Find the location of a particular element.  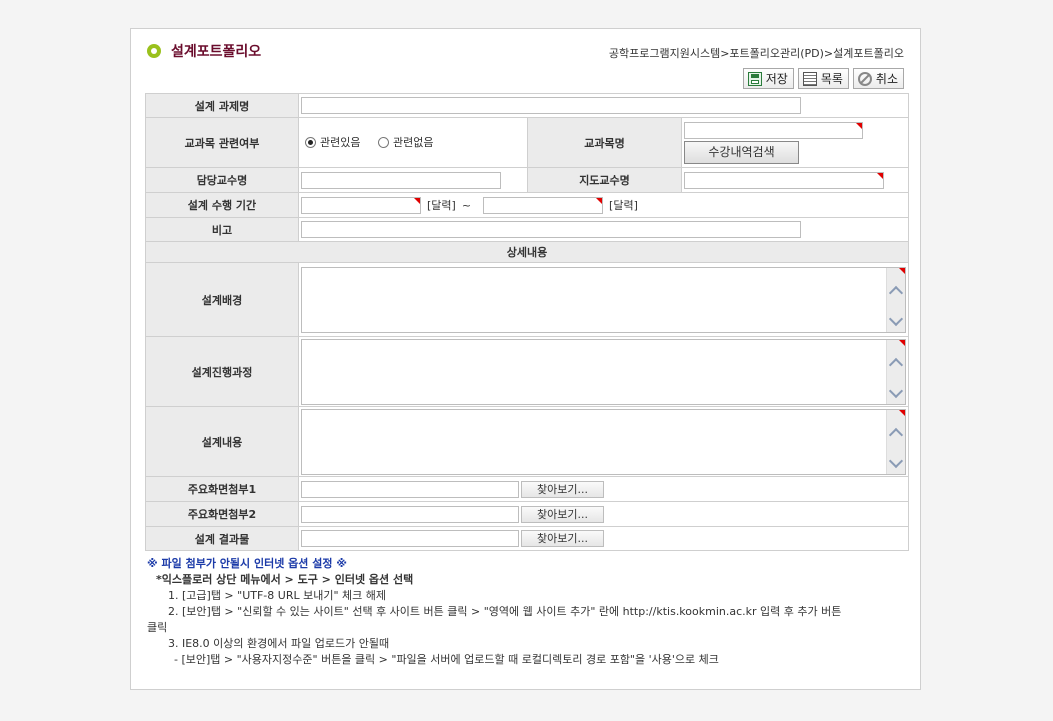

row-period: 설계 수행 기간 [달력] ~ [달력] is located at coordinates (527, 205).